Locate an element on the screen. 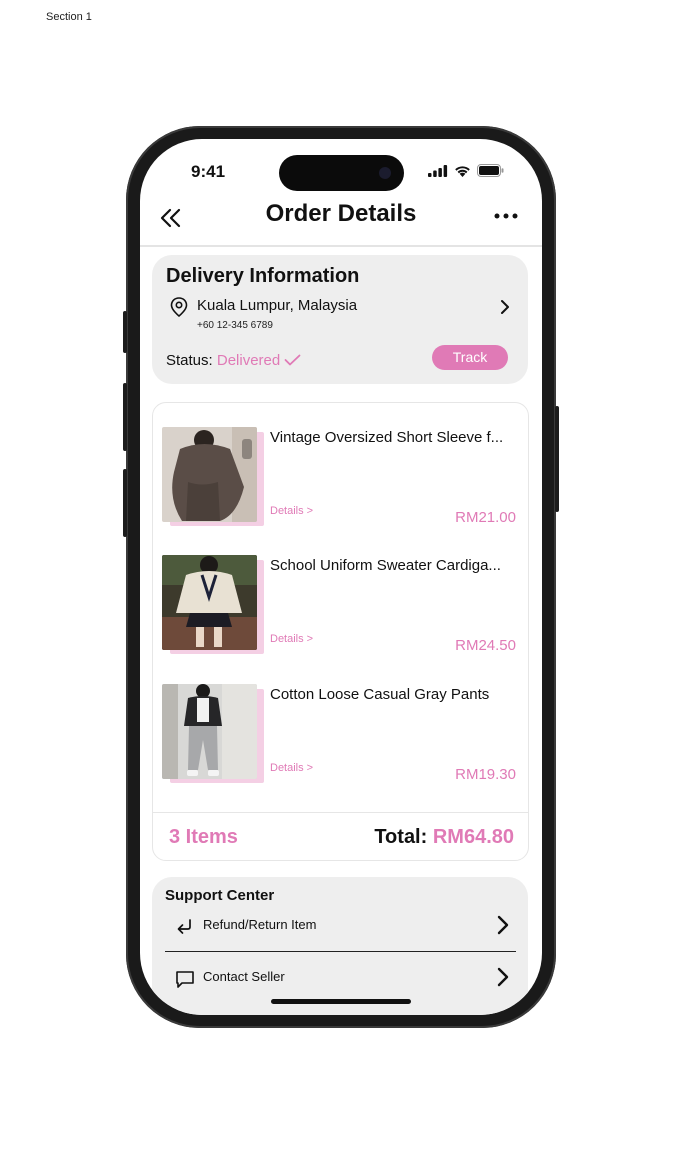 This screenshot has height=1154, width=682. status-label: Status: is located at coordinates (189, 360).